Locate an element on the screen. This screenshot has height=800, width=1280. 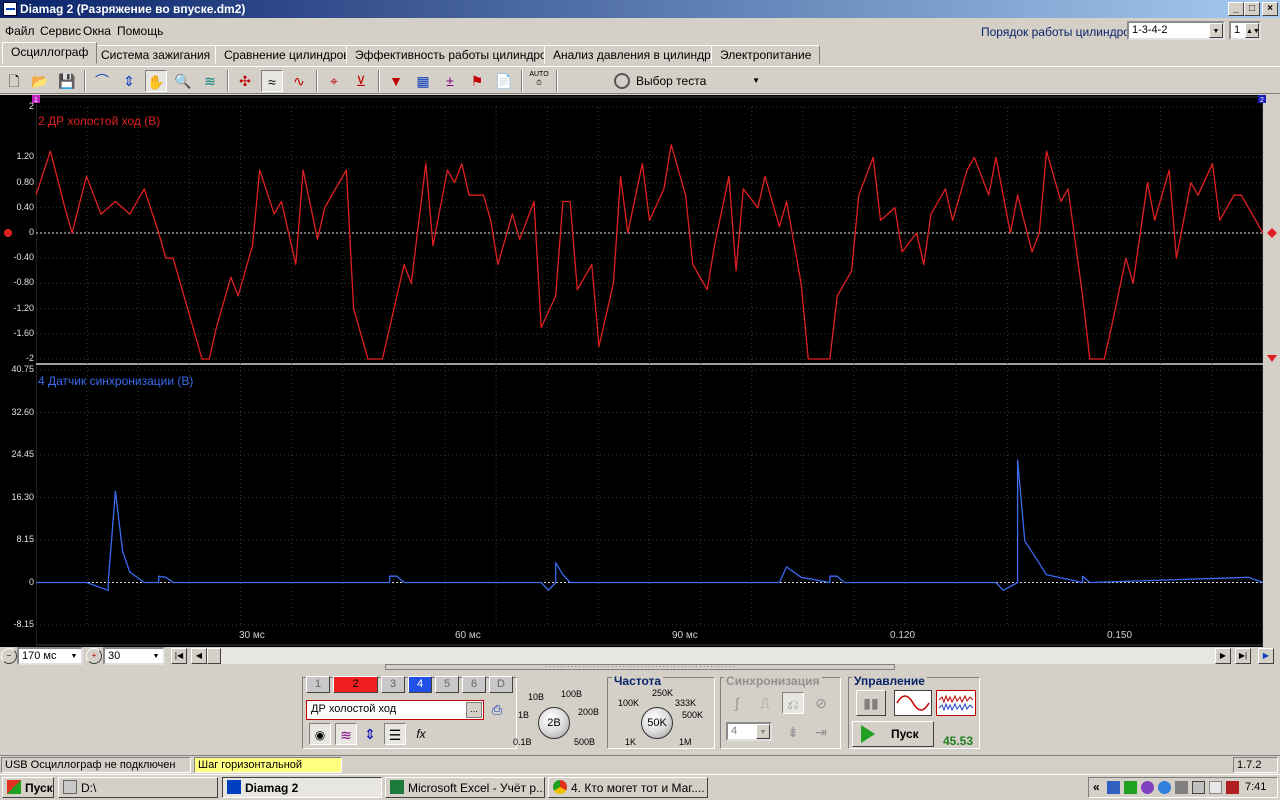
document-icon: 📄 is located at coordinates (504, 81).